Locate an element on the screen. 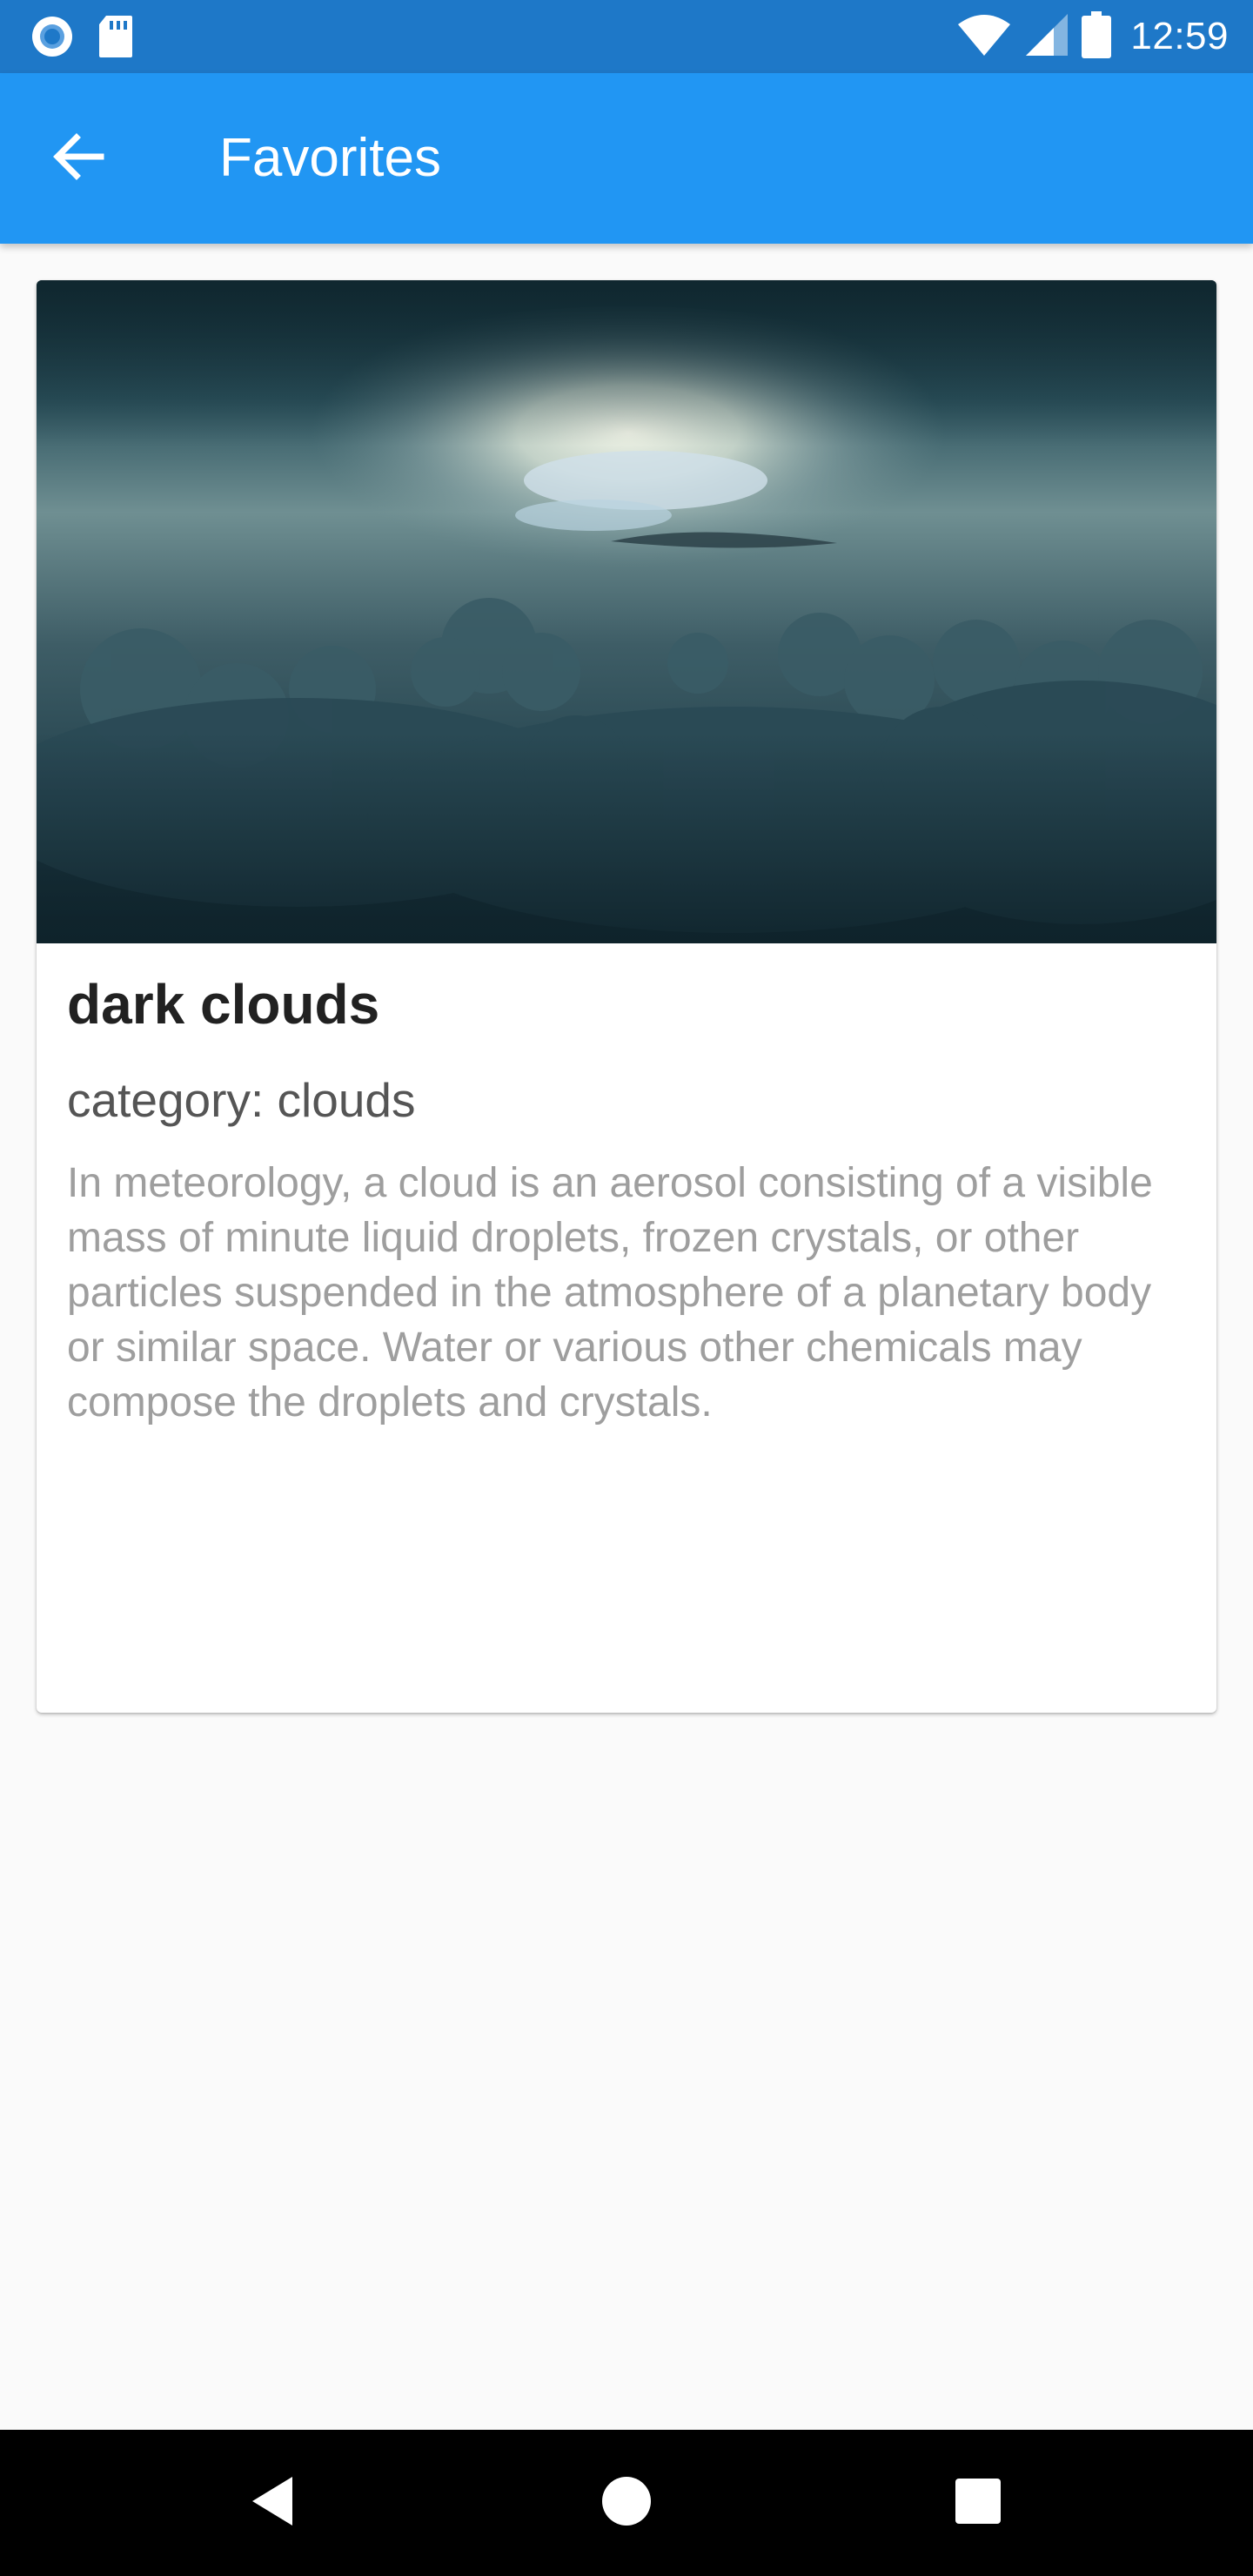 The image size is (1253, 2576). back-button is located at coordinates (78, 158).